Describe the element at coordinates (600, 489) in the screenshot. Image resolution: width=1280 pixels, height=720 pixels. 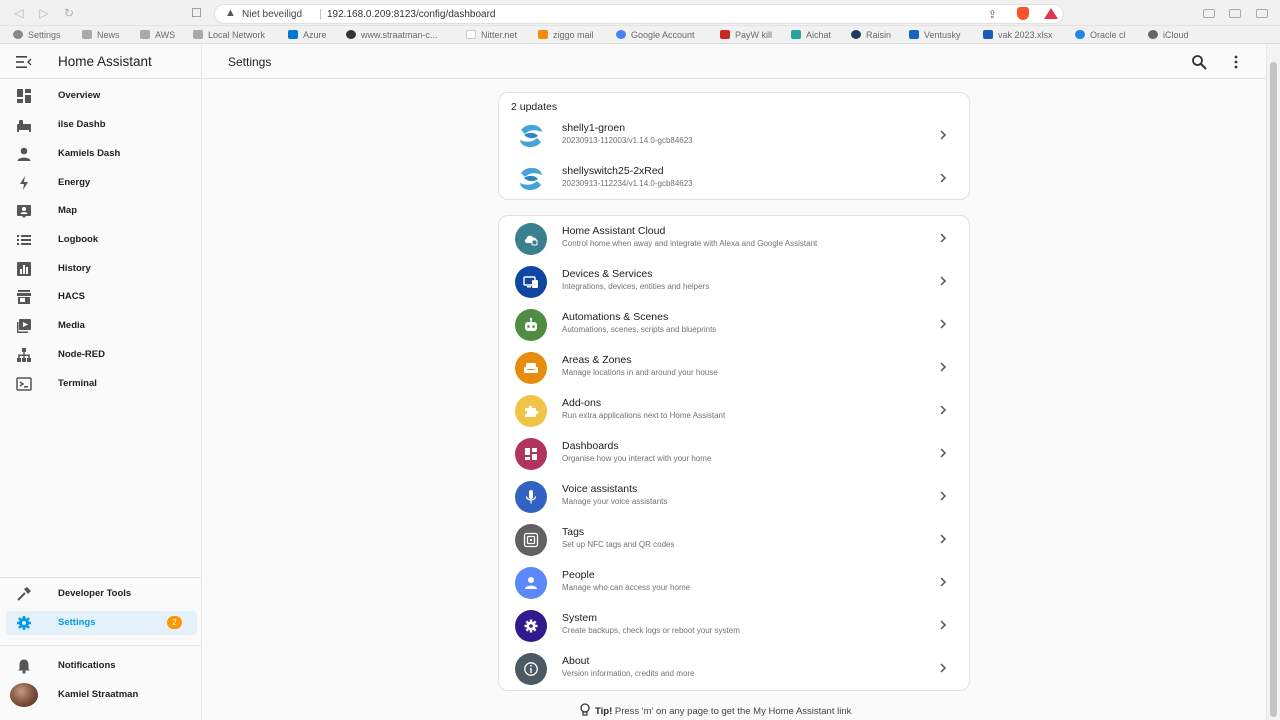
I see `menu-item-title: Voice assistants` at that location.